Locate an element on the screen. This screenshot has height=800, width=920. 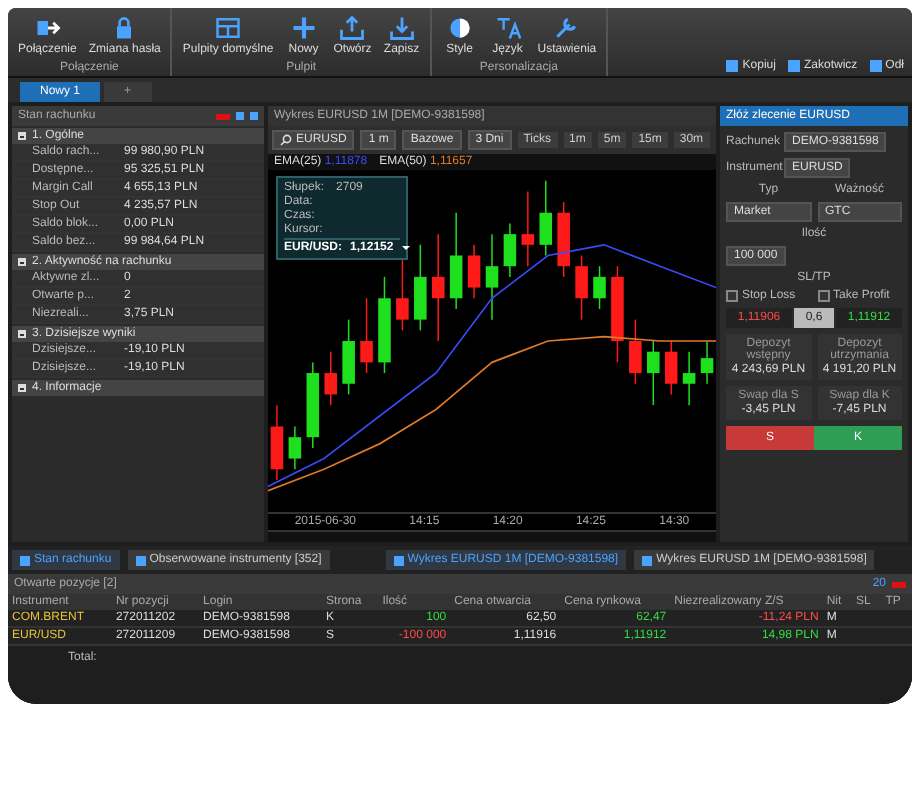
caret-icon is located at coordinates (405, 248).